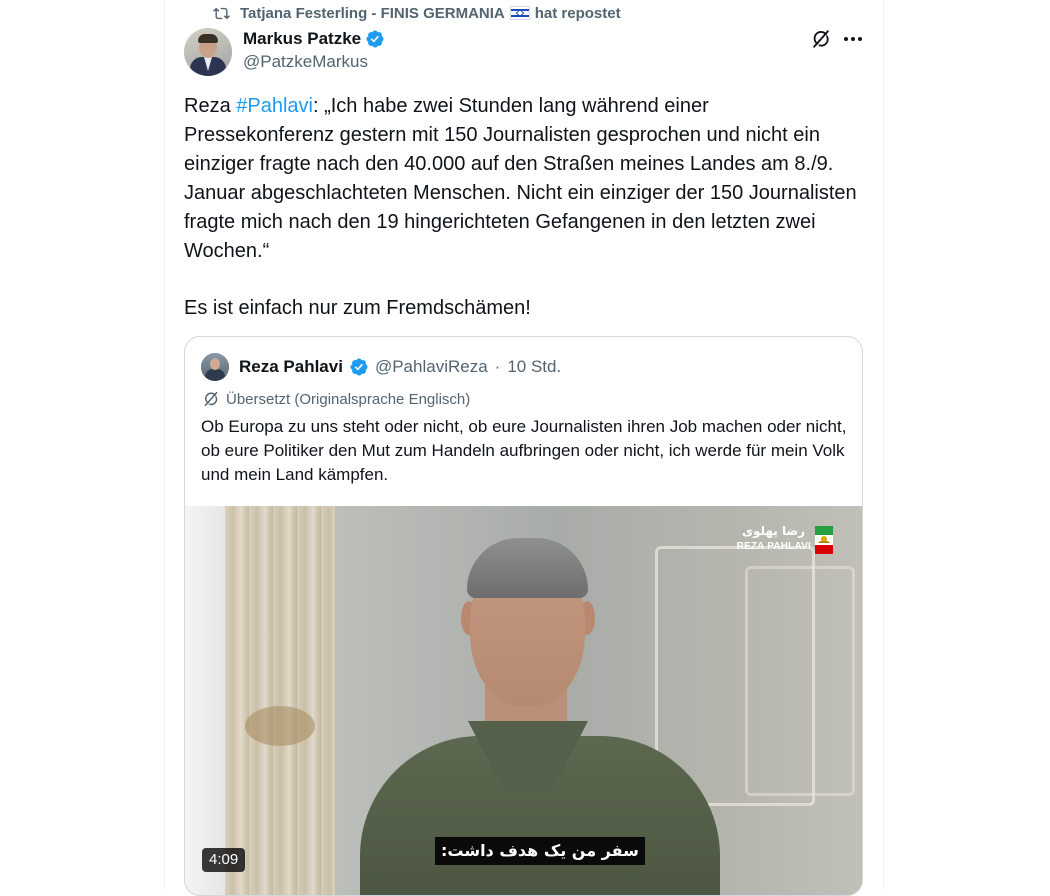  Describe the element at coordinates (800, 681) in the screenshot. I see `video-wall-panel` at that location.